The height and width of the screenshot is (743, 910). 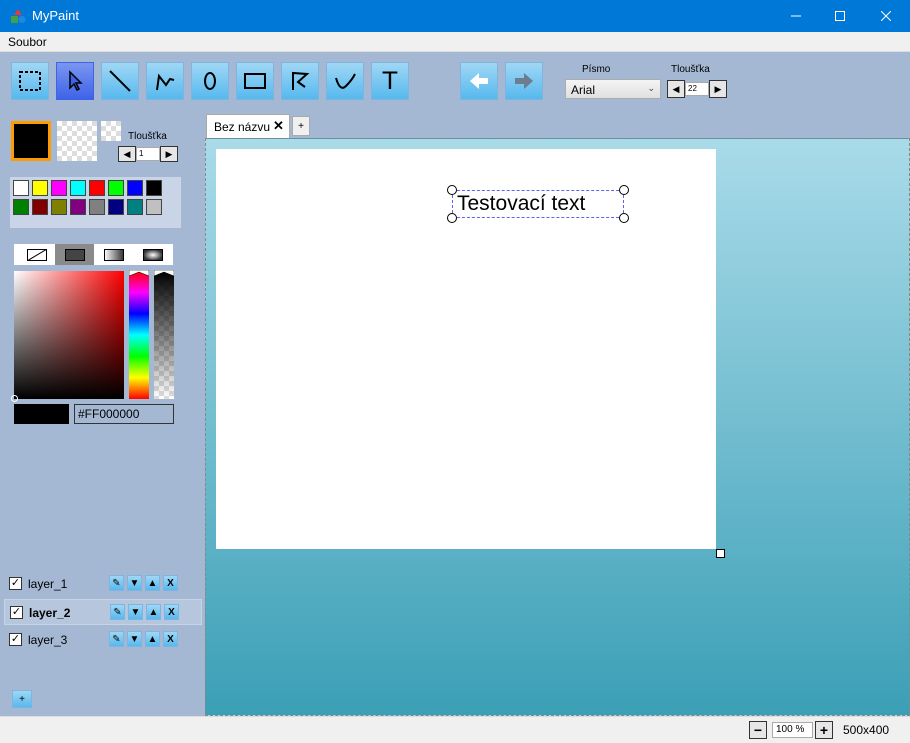 I want to click on font-select-value: Arial, so click(x=583, y=90).